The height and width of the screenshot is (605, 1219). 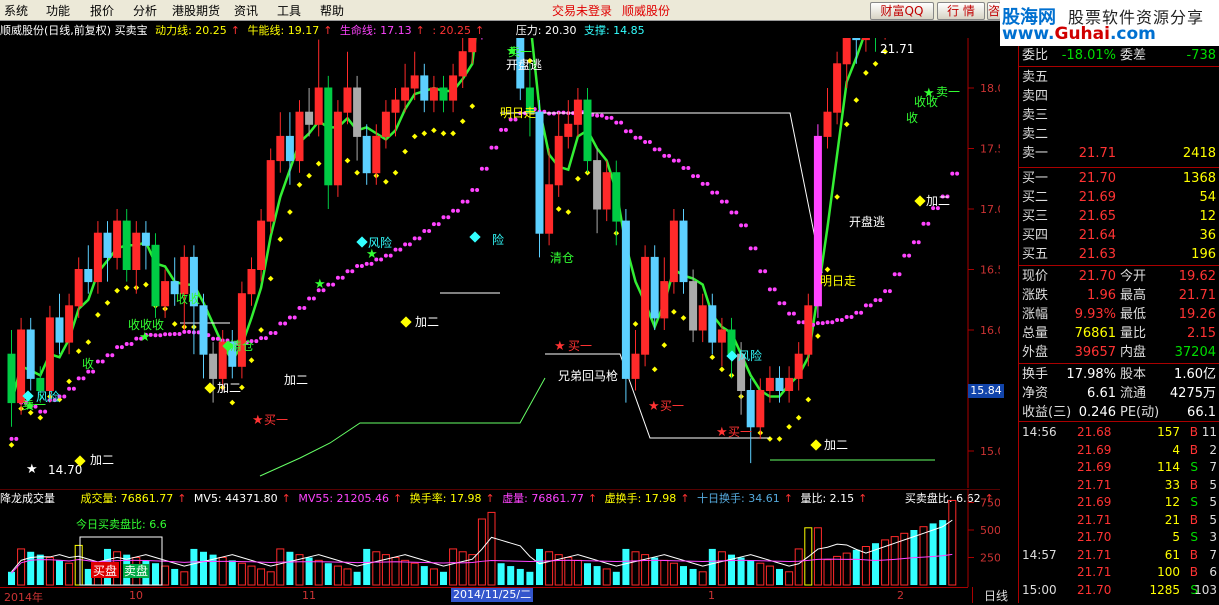 I want to click on tick-side: S, so click(x=1194, y=537).